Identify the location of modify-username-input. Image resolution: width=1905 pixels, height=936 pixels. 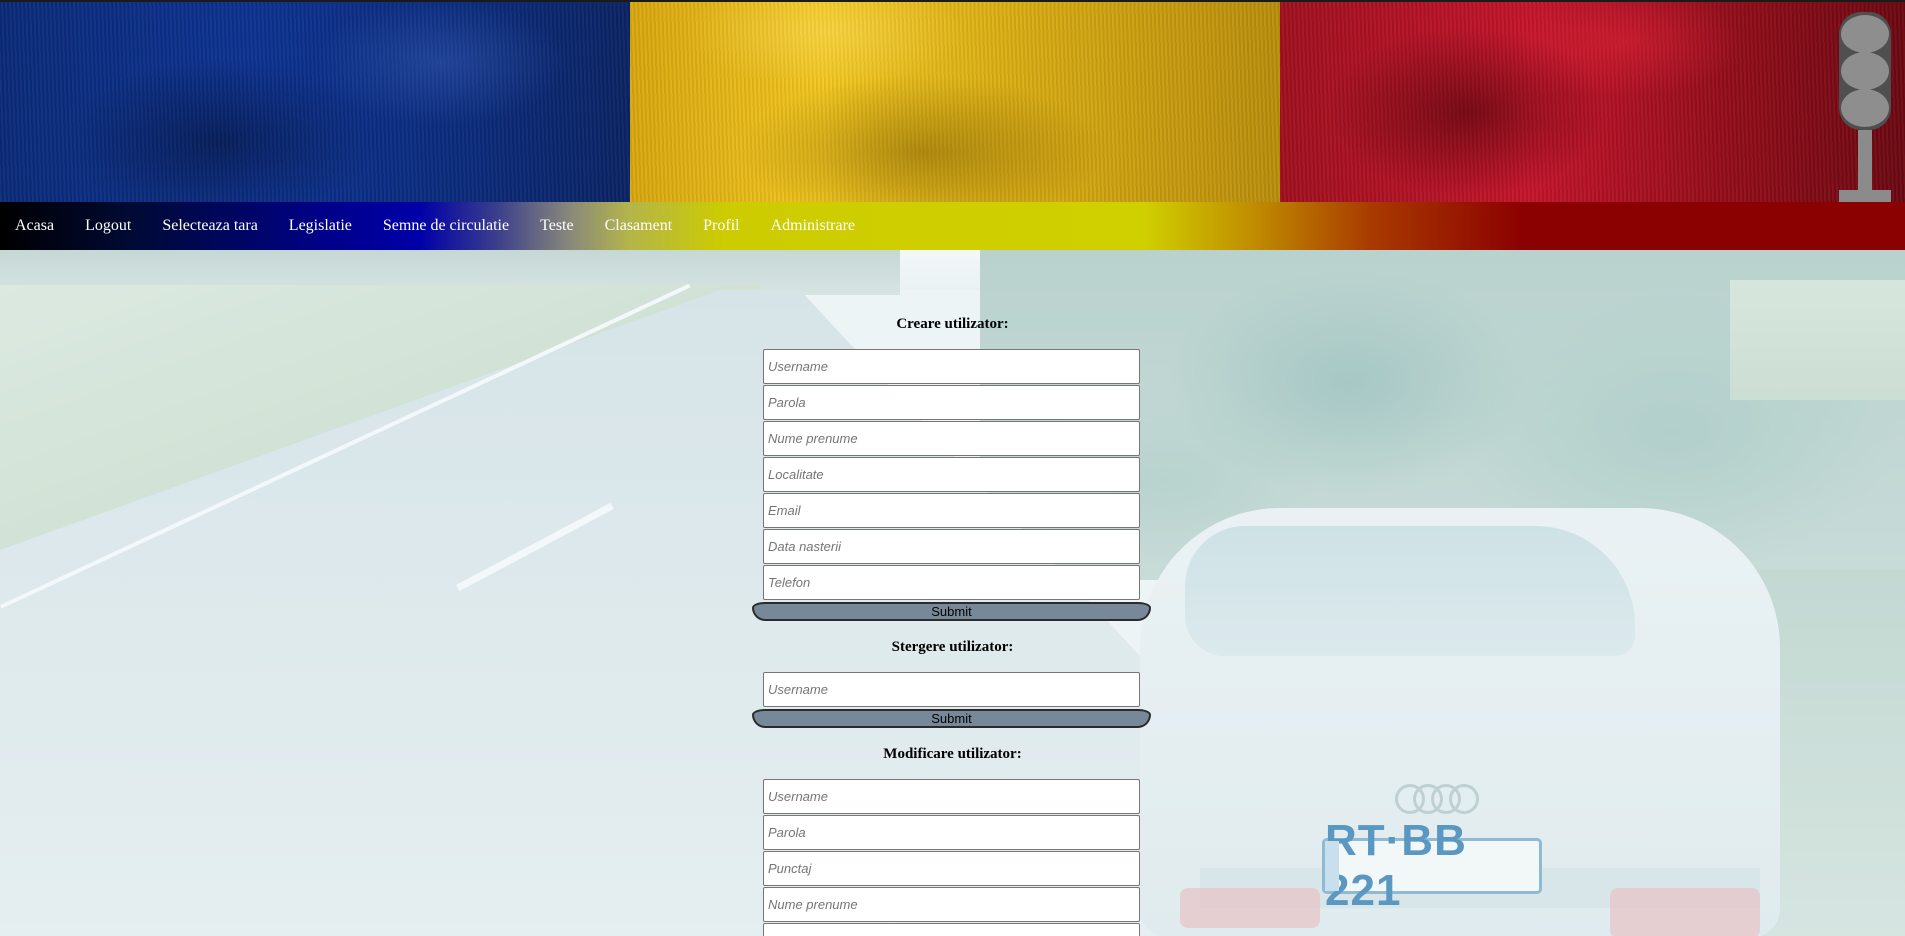
(951, 796).